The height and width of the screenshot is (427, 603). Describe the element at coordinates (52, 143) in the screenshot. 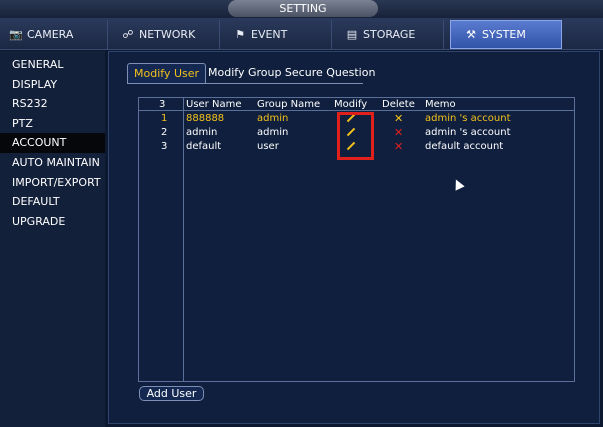

I see `sidebar-item-account: ACCOUNT` at that location.